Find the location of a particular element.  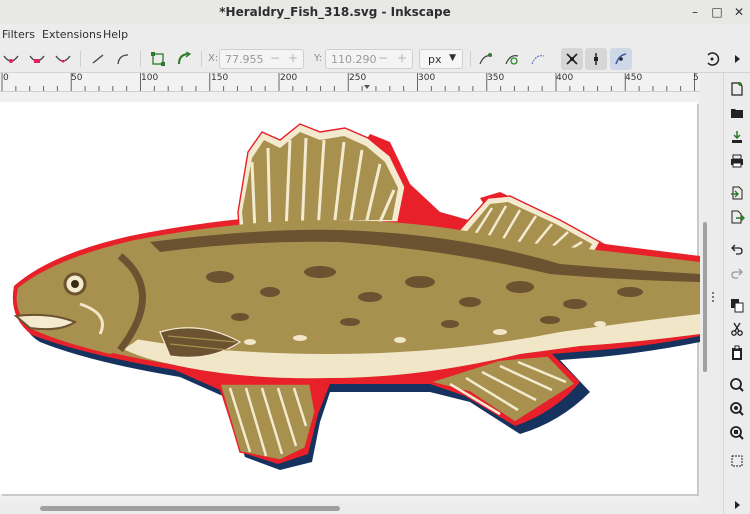

stroke-to-path-icon is located at coordinates (184, 59).